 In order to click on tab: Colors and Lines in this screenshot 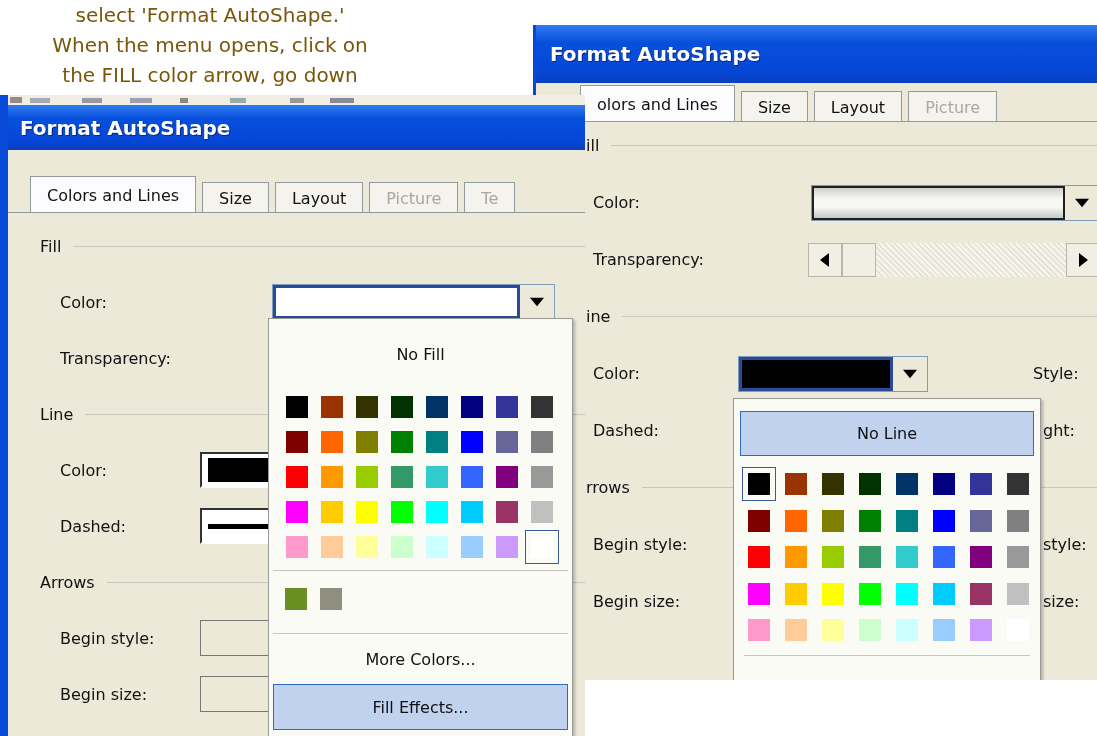, I will do `click(113, 194)`.